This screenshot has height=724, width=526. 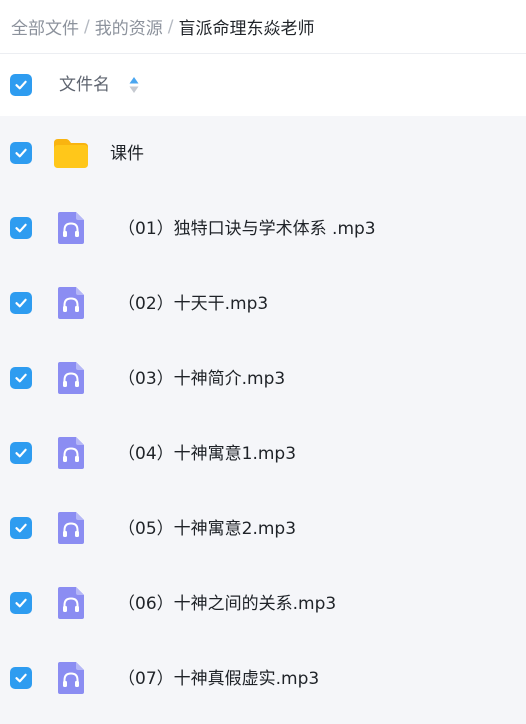 I want to click on column-header-filename: 文件名, so click(x=84, y=85).